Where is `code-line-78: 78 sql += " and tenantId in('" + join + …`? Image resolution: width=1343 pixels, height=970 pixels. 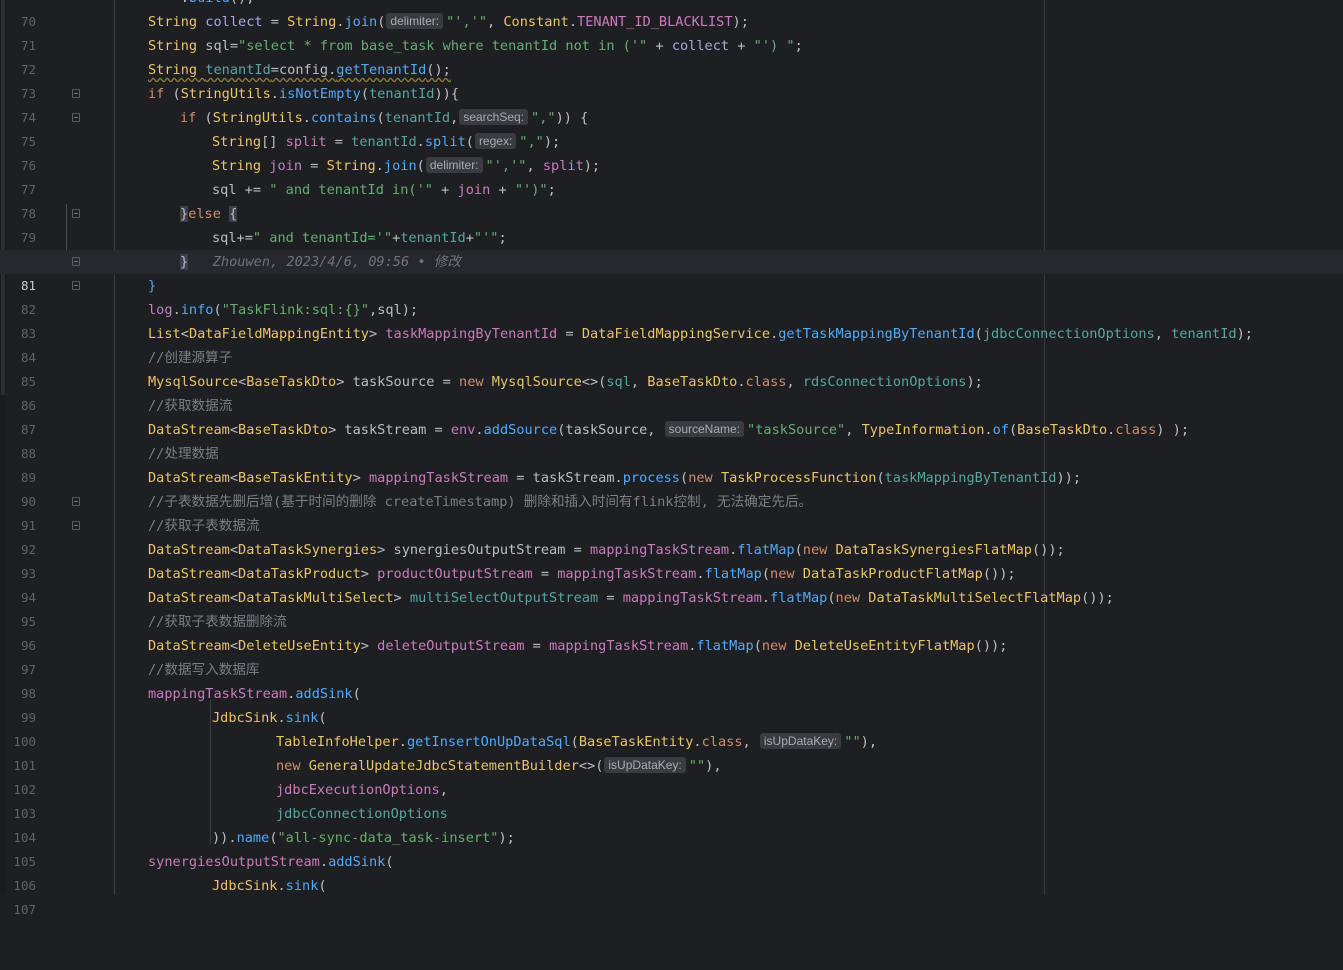 code-line-78: 78 sql += " and tenantId in('" + join + … is located at coordinates (671, 199).